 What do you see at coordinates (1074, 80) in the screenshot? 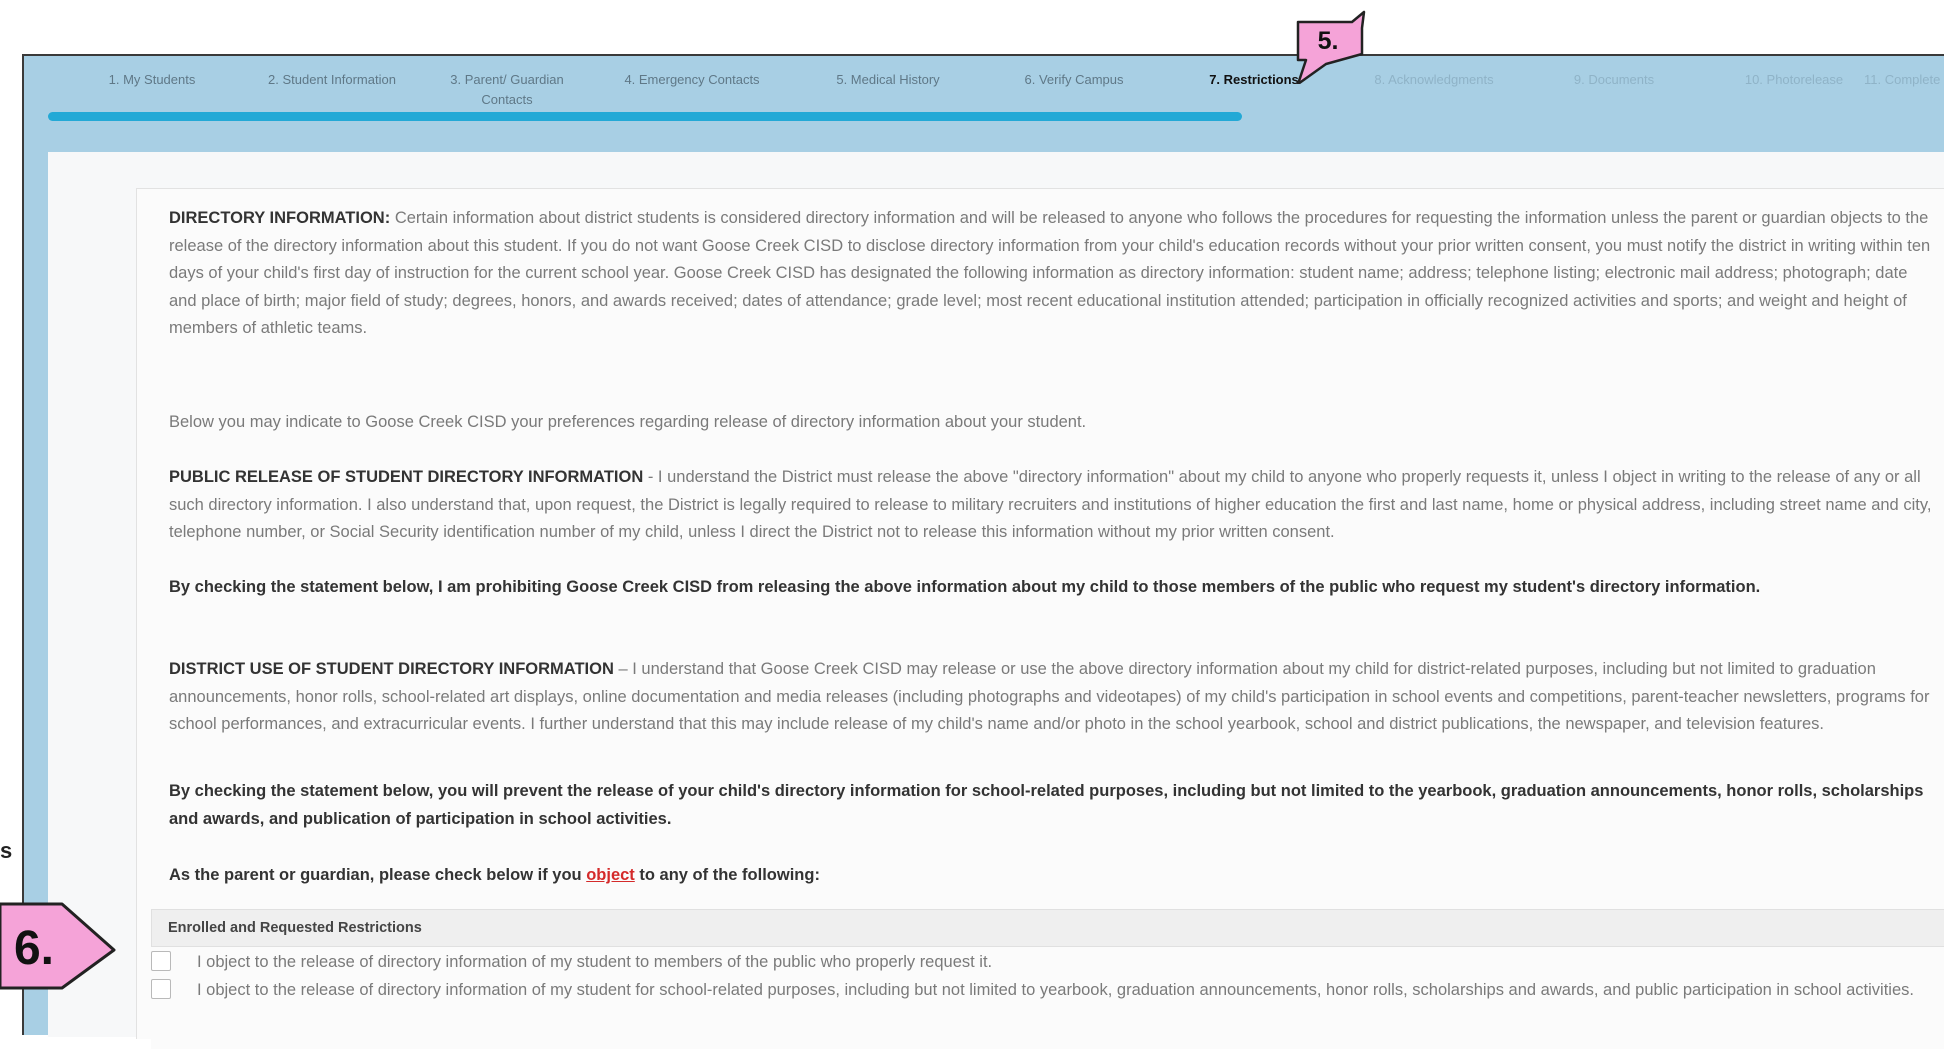
I see `step-verify-campus: 6. Verify Campus` at bounding box center [1074, 80].